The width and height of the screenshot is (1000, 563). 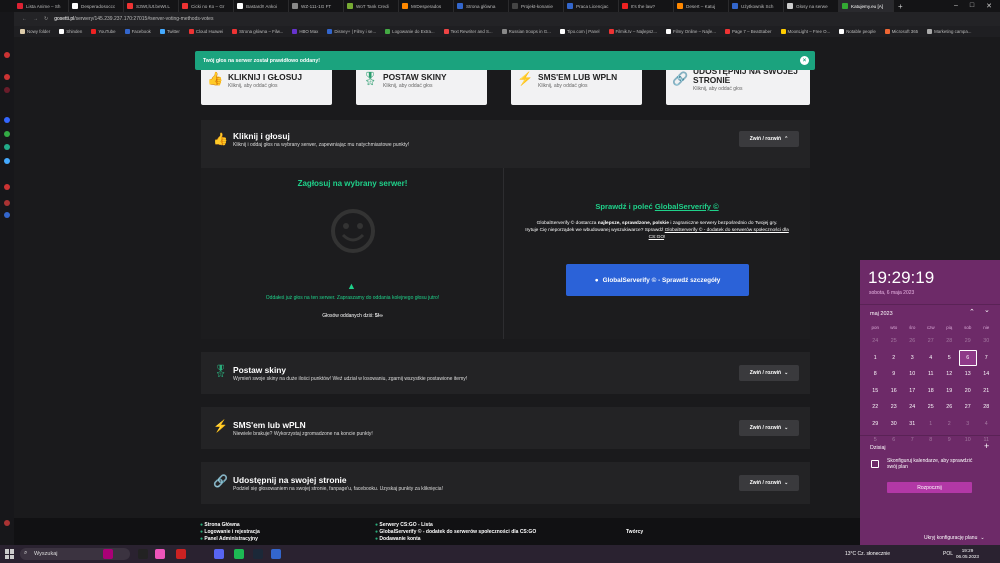 What do you see at coordinates (875, 374) in the screenshot?
I see `calendar-day: 8` at bounding box center [875, 374].